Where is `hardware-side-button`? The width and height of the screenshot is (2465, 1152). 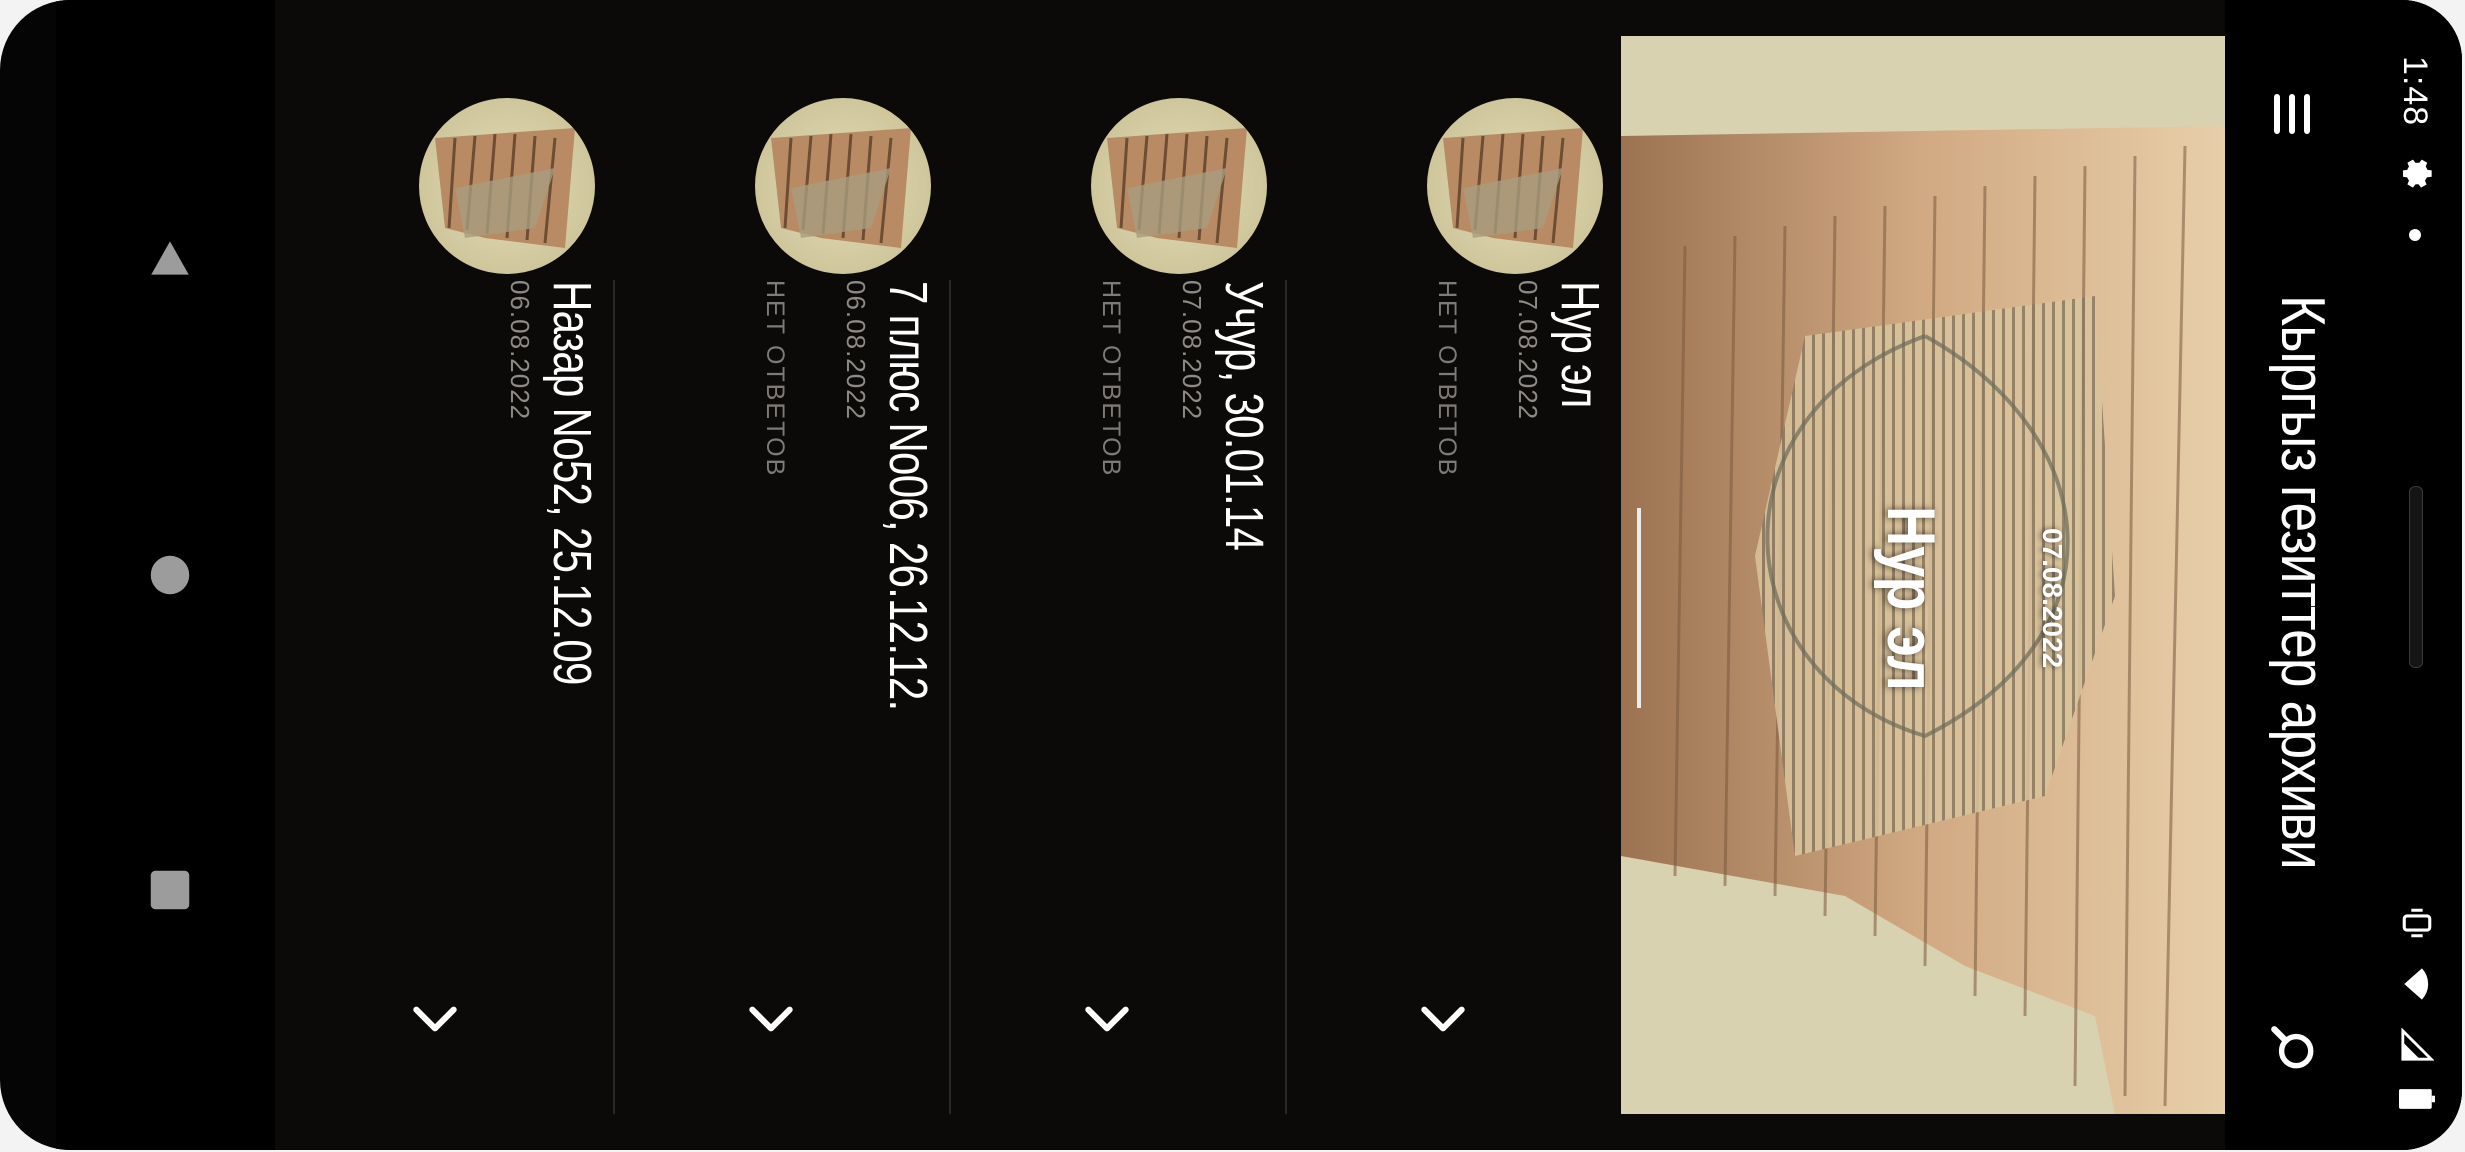 hardware-side-button is located at coordinates (2416, 577).